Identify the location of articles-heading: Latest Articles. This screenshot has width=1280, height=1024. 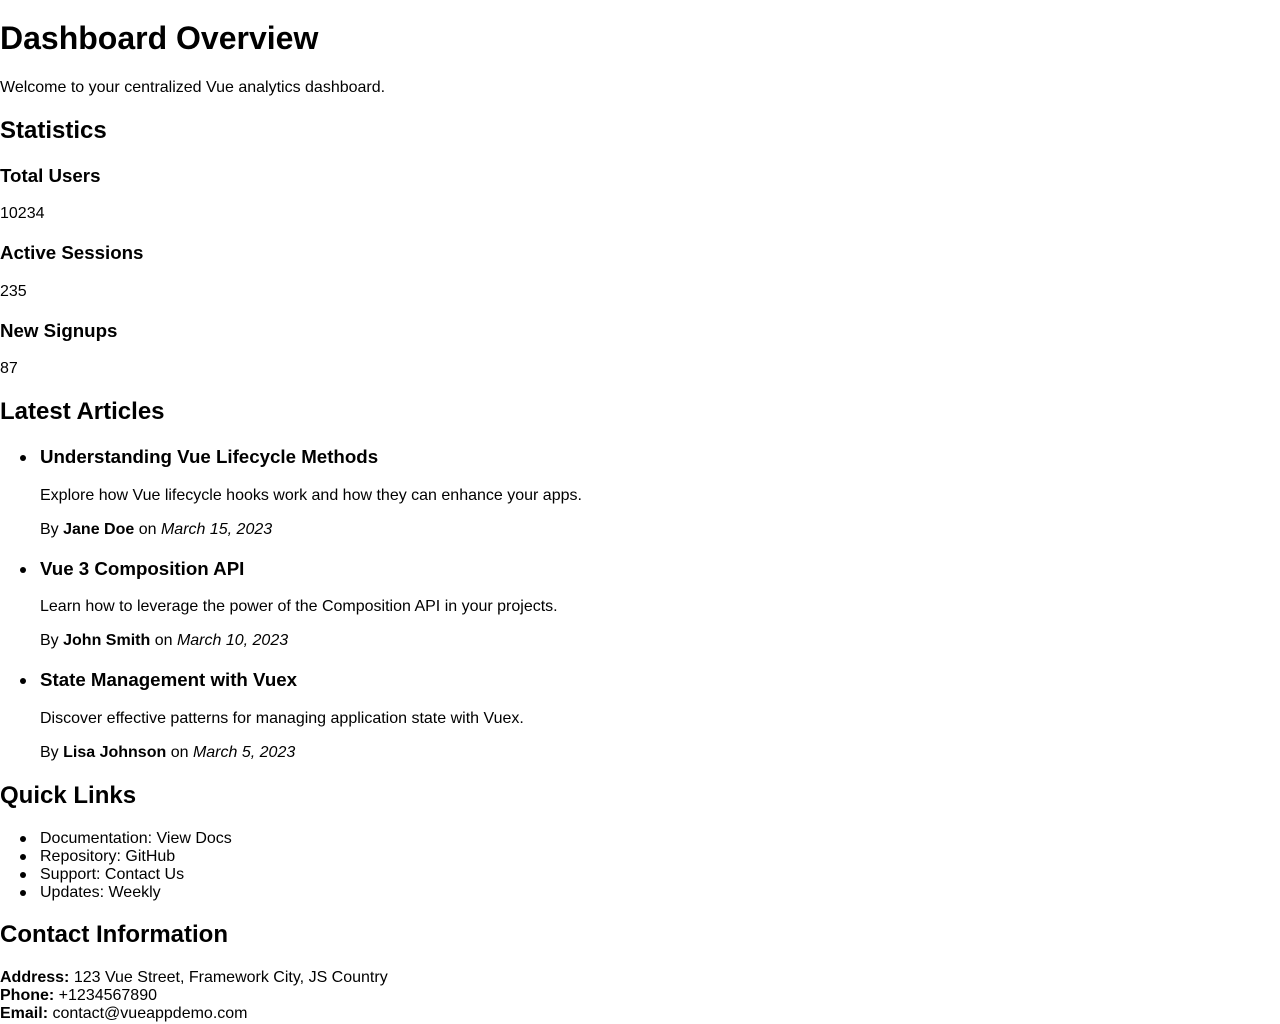
(82, 411).